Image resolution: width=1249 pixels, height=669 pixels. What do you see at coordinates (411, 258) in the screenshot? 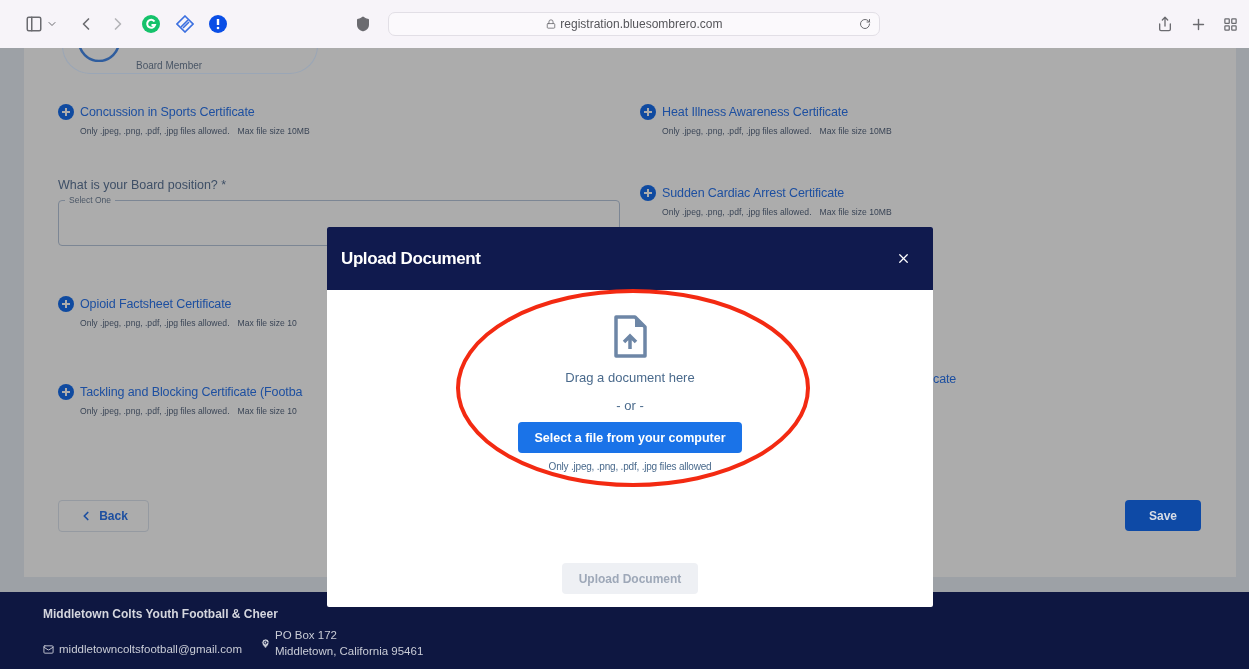
I see `dialog-title: Upload Document` at bounding box center [411, 258].